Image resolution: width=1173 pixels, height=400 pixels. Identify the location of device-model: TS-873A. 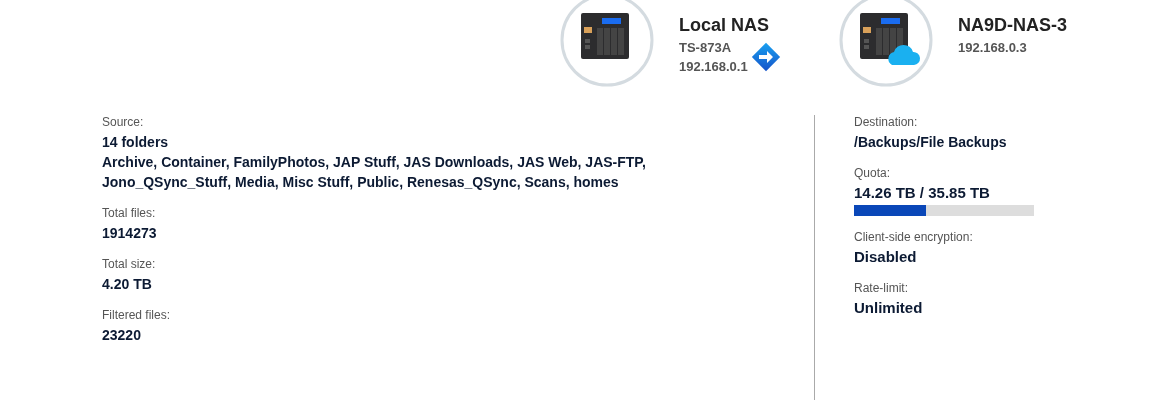
(706, 47).